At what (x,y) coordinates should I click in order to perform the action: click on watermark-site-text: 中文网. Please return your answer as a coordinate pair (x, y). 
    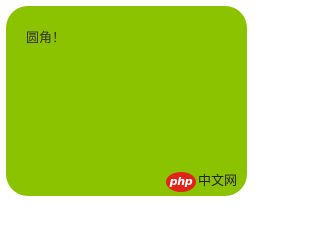
    Looking at the image, I should click on (218, 181).